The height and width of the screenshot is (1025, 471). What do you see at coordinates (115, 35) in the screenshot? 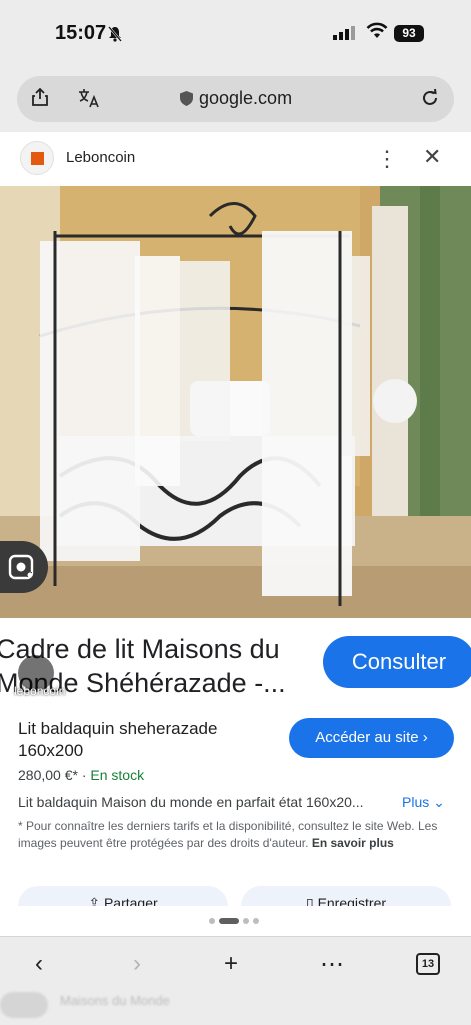
I see `silent-bell-icon` at bounding box center [115, 35].